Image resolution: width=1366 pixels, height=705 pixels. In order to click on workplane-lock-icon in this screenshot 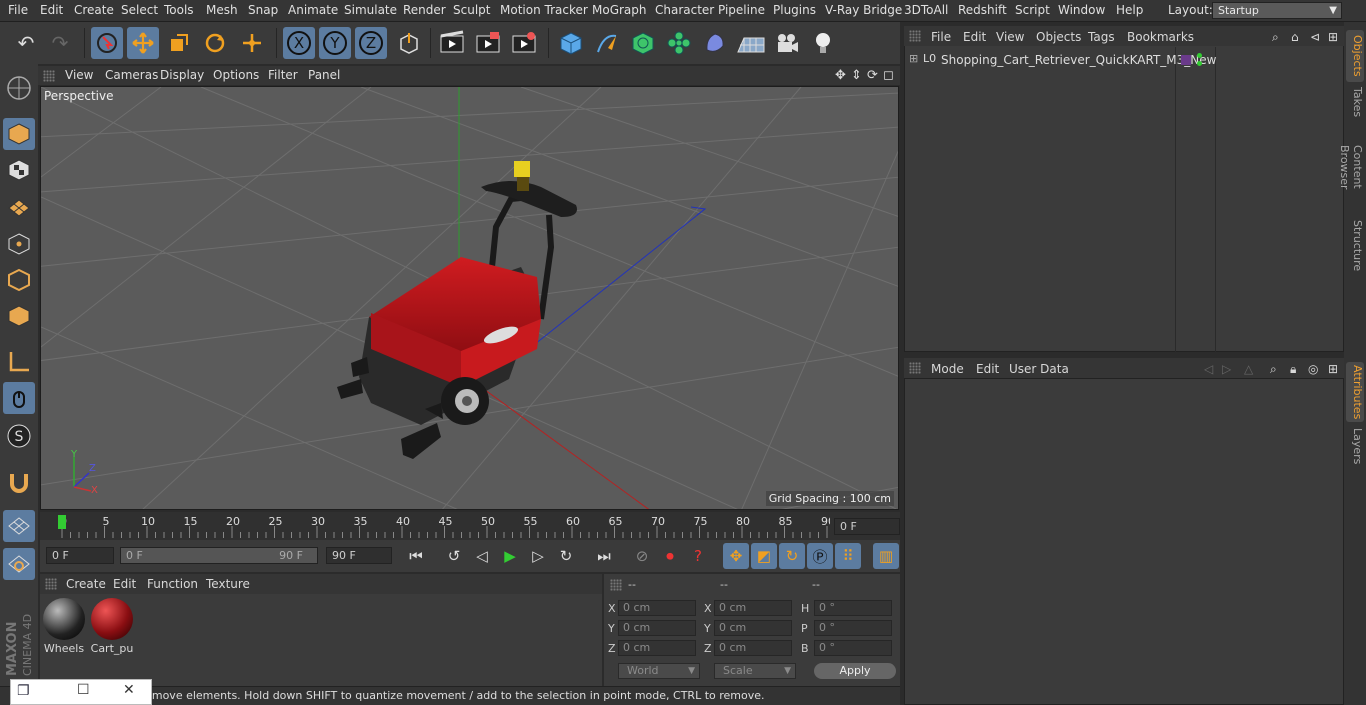, I will do `click(19, 526)`.